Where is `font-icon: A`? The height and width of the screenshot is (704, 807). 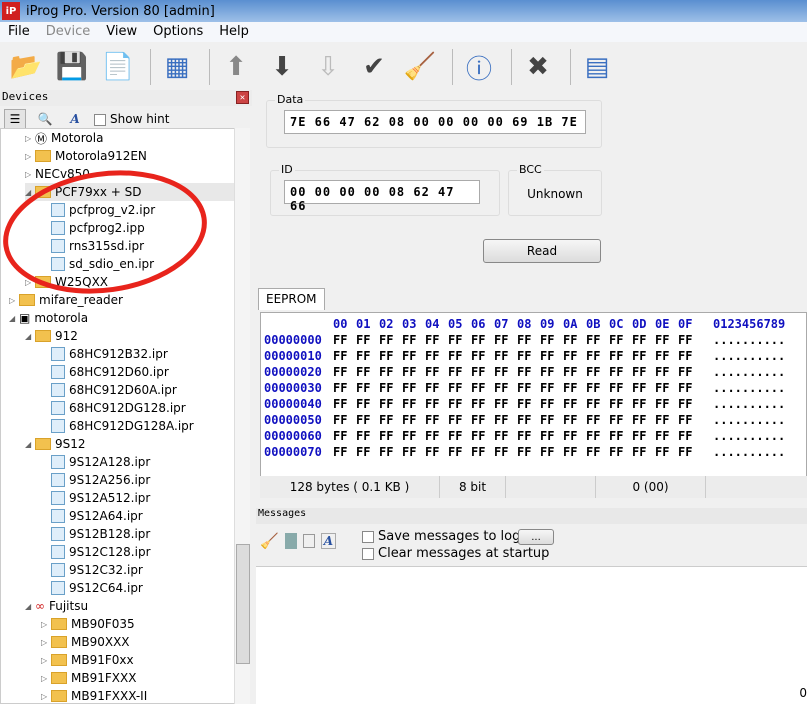 font-icon: A is located at coordinates (75, 119).